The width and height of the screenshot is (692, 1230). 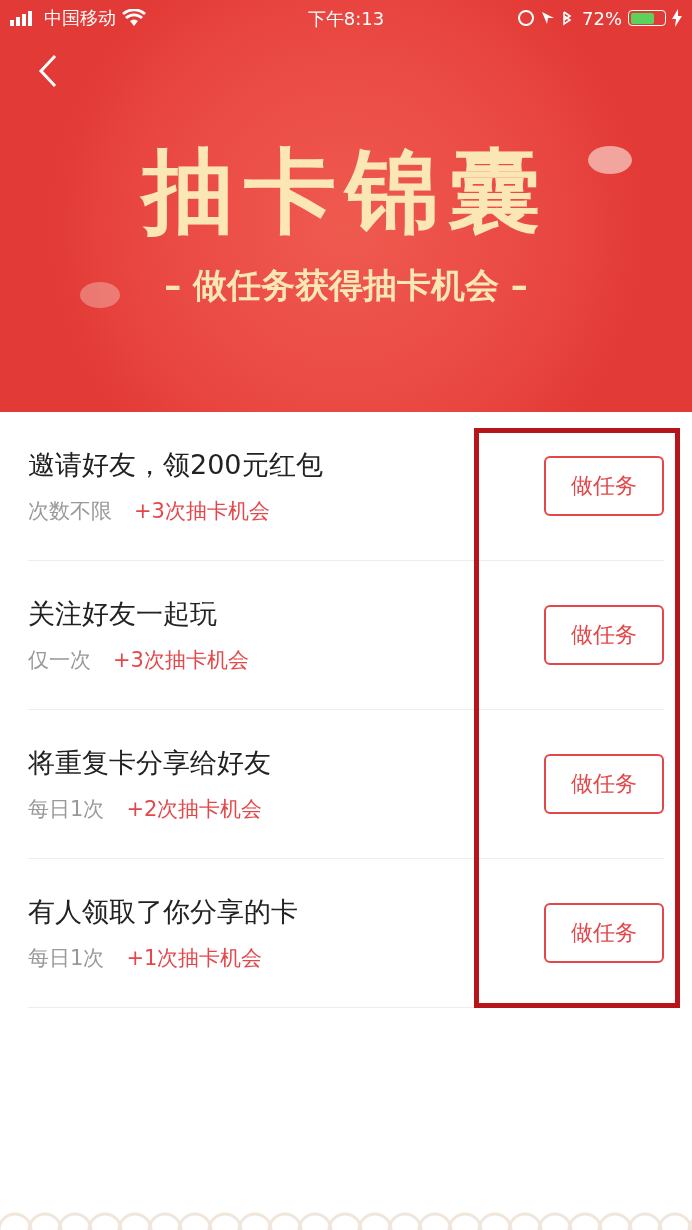 I want to click on wifi-icon, so click(x=134, y=18).